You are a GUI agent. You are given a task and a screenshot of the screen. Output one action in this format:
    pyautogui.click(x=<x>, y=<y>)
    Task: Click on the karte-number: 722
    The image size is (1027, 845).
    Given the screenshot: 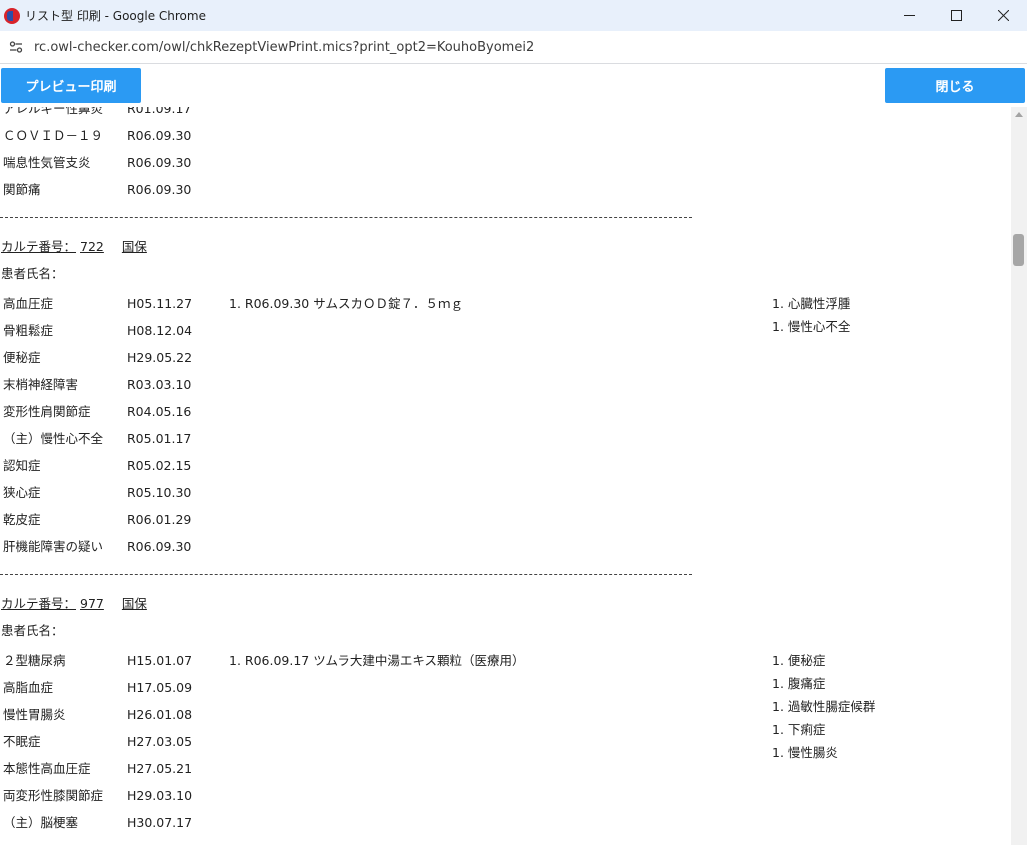 What is the action you would take?
    pyautogui.click(x=92, y=246)
    